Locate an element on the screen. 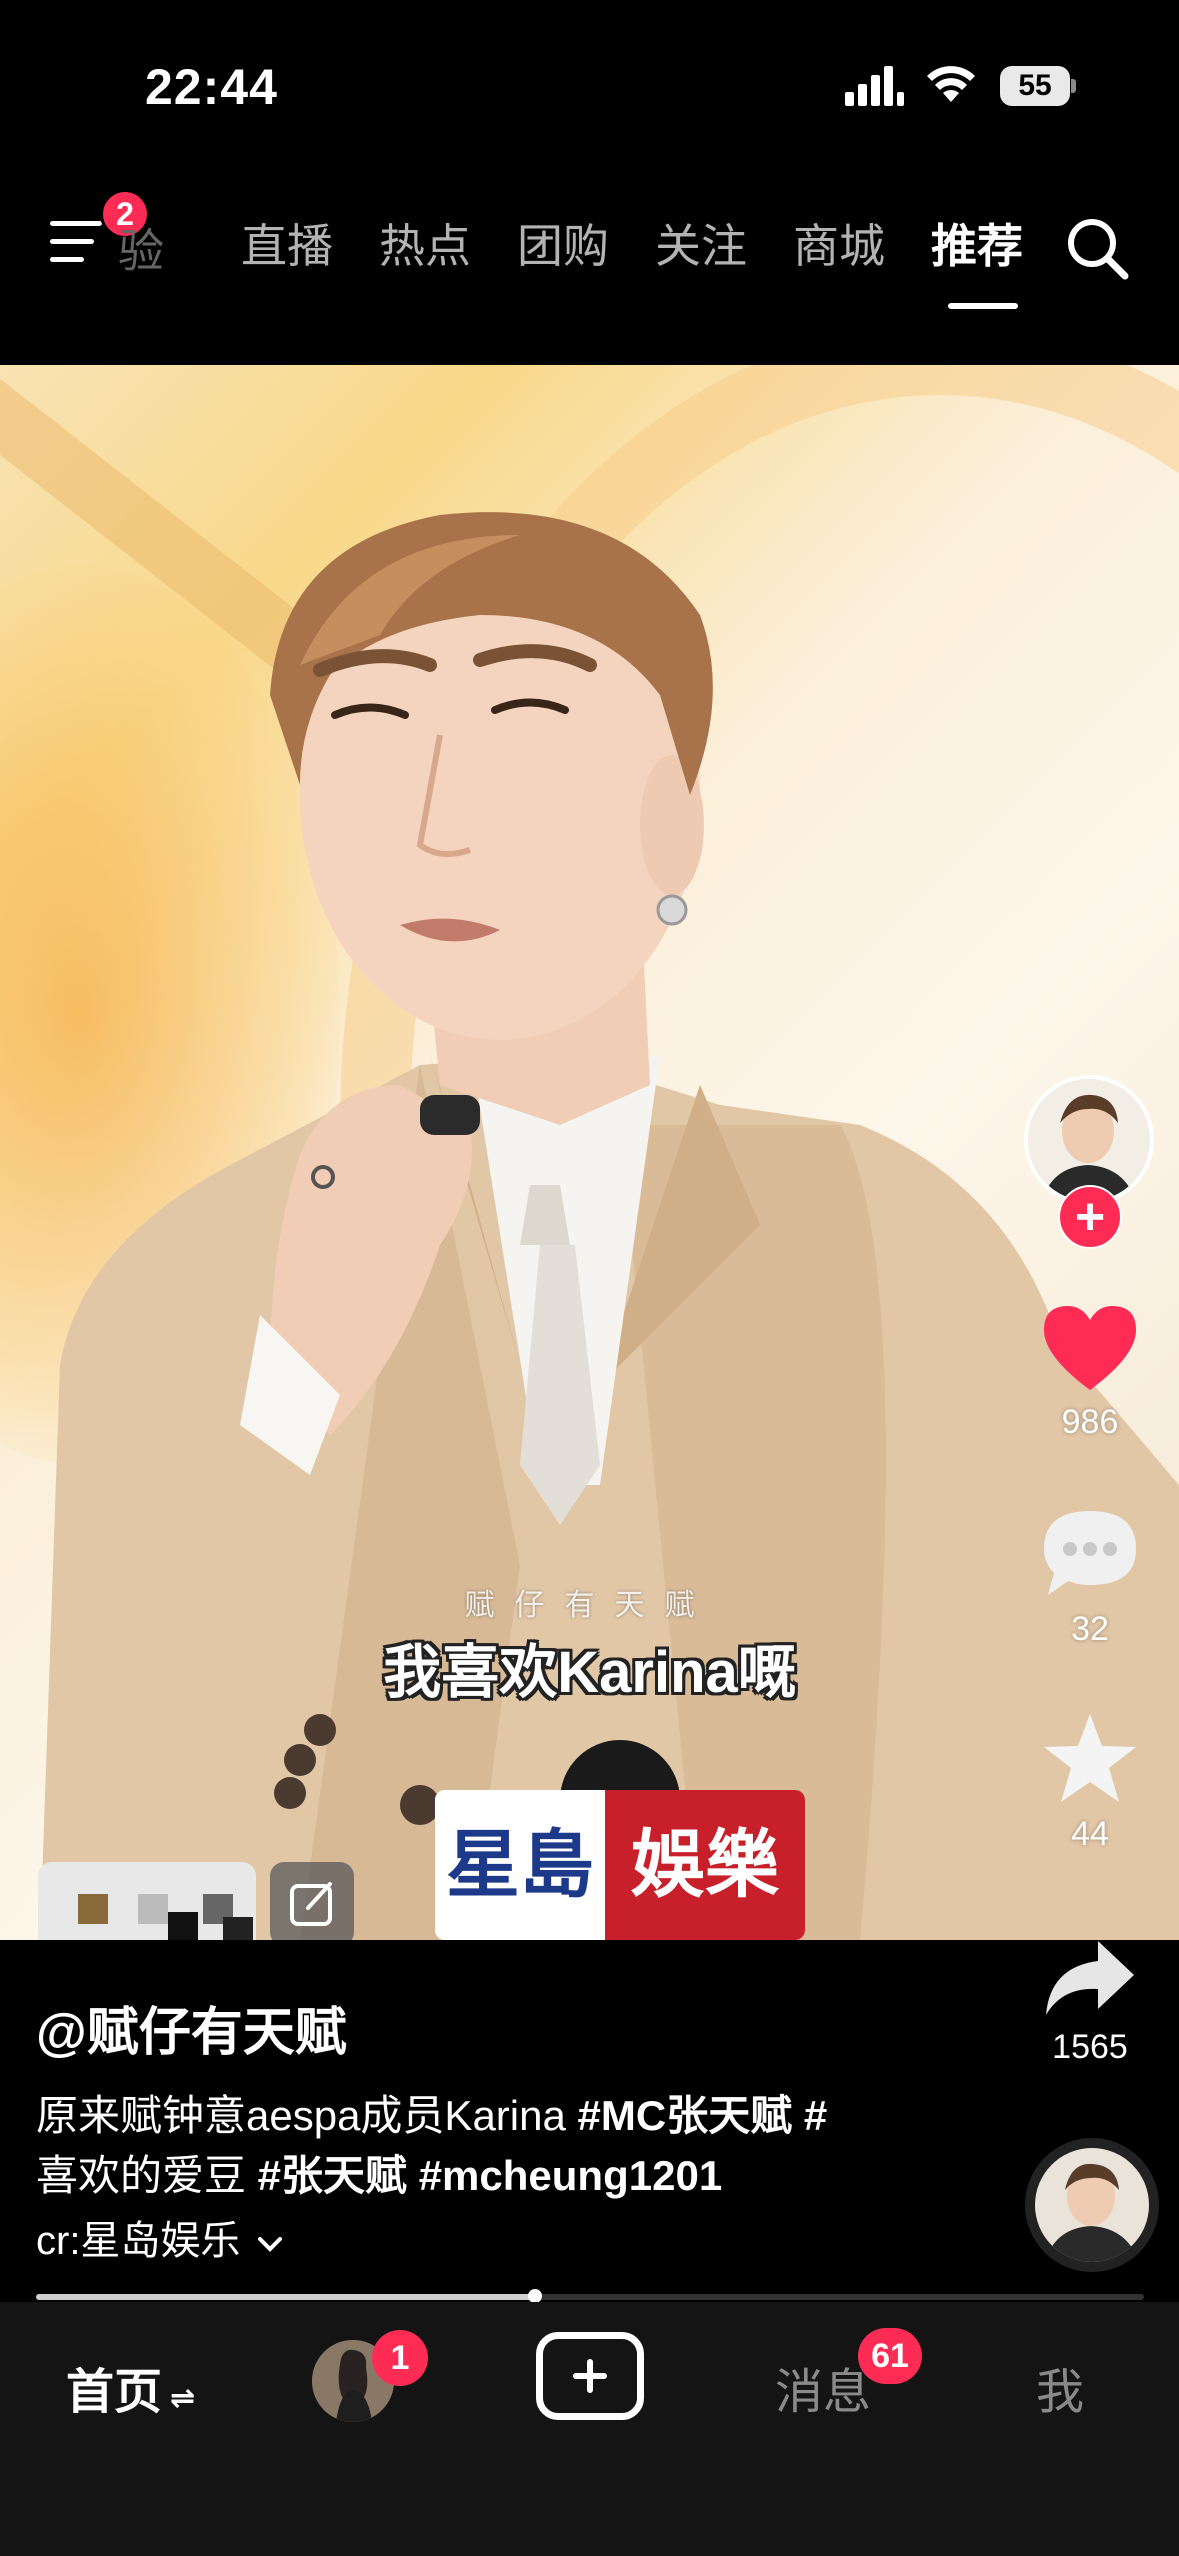 The width and height of the screenshot is (1179, 2556). video-subtitle: 我喜欢Karina嘅 is located at coordinates (589, 1672).